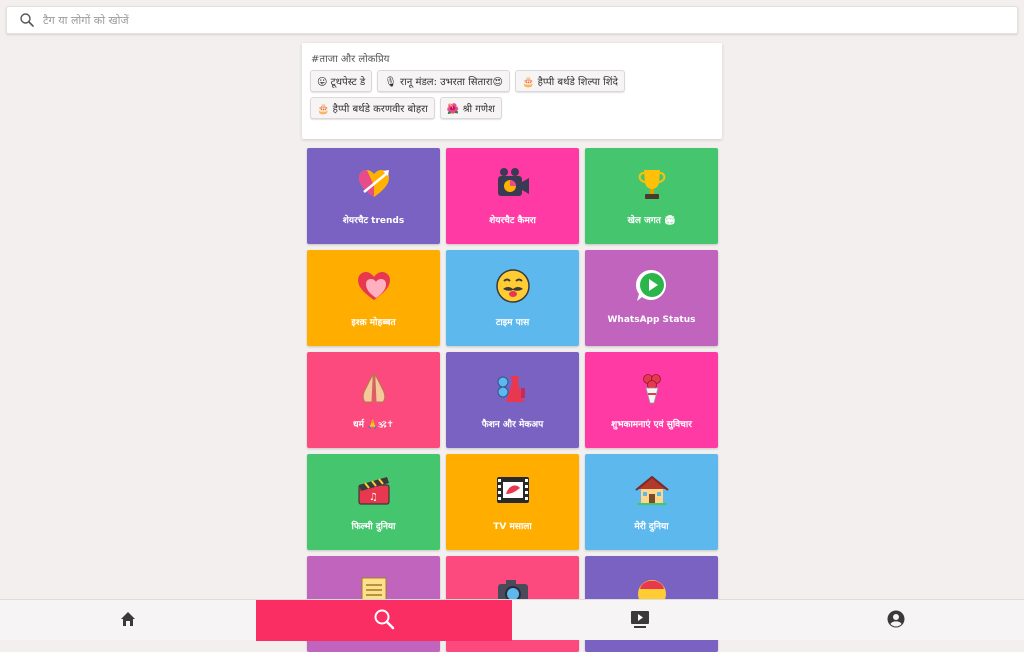  I want to click on category-label: इश्क़ मोहब्बत, so click(373, 323).